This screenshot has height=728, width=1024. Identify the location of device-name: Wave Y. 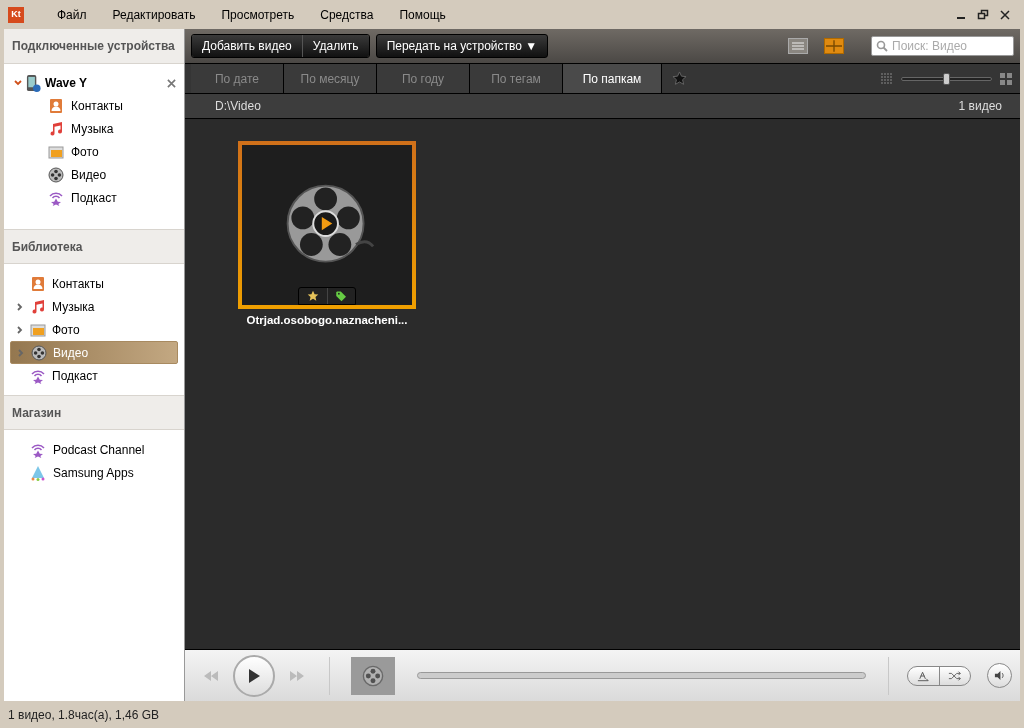
(104, 83).